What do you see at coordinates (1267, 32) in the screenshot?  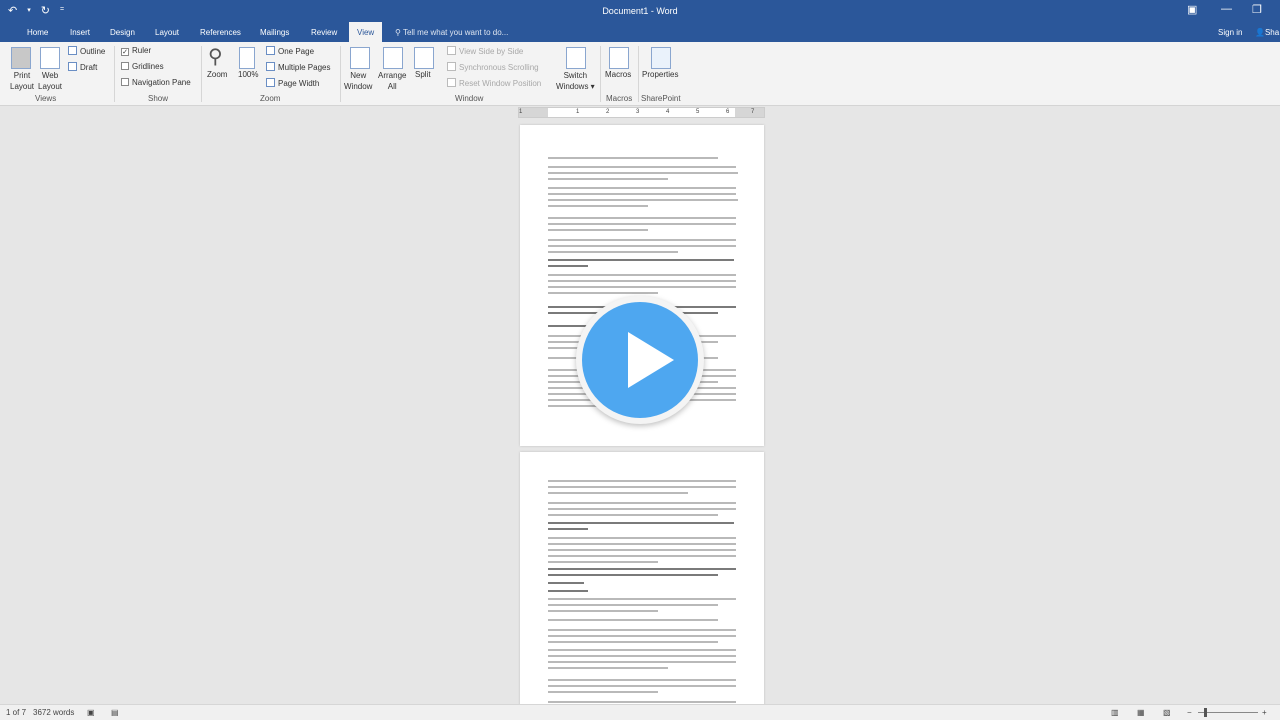 I see `share-button: 👤Sha` at bounding box center [1267, 32].